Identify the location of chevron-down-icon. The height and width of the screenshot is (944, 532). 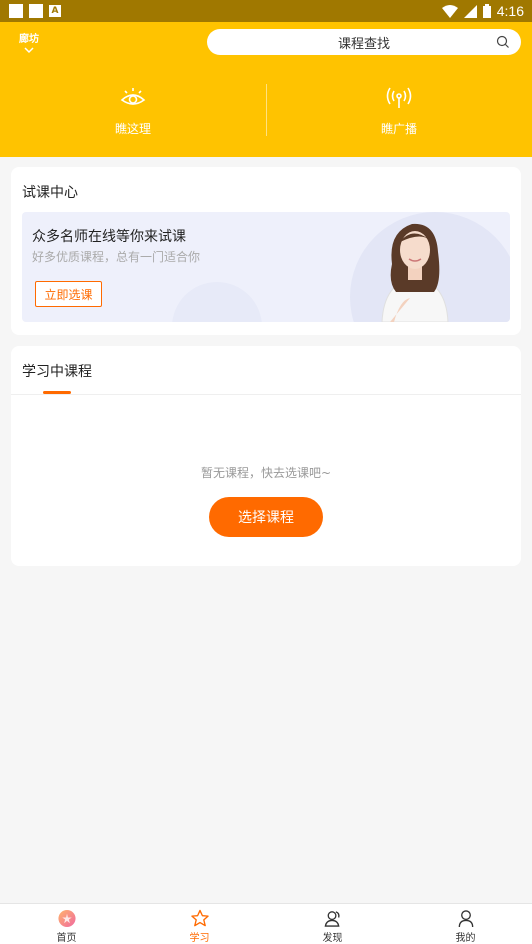
(29, 50).